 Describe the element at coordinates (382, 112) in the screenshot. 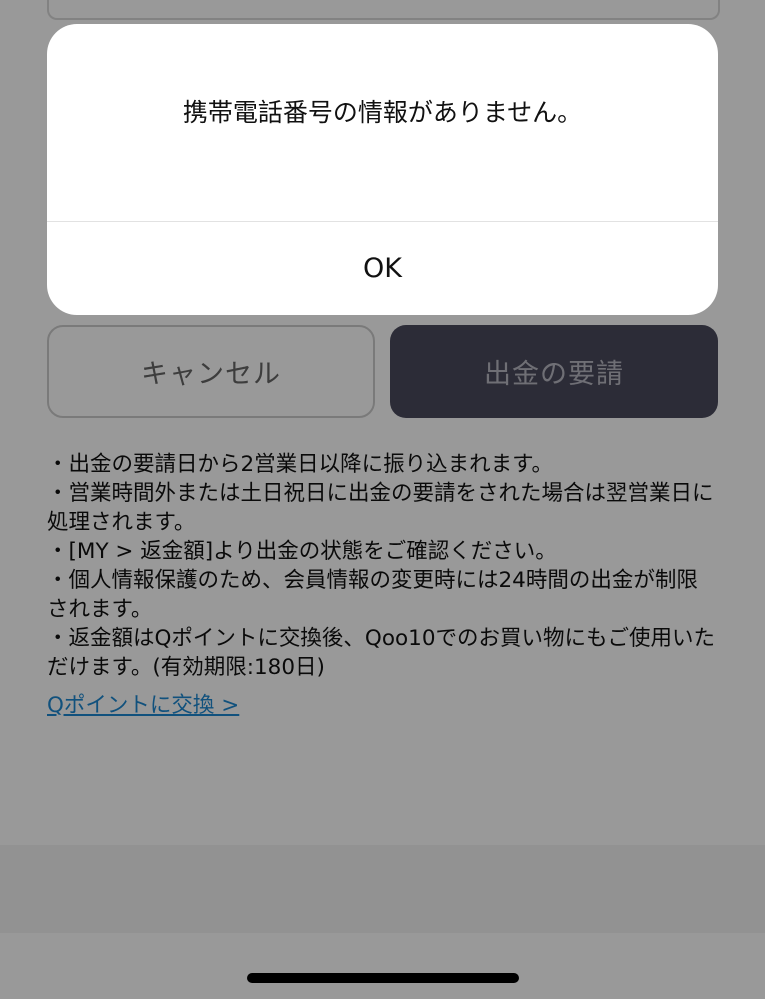

I see `alert-message: 携帯電話番号の情報がありません。` at that location.